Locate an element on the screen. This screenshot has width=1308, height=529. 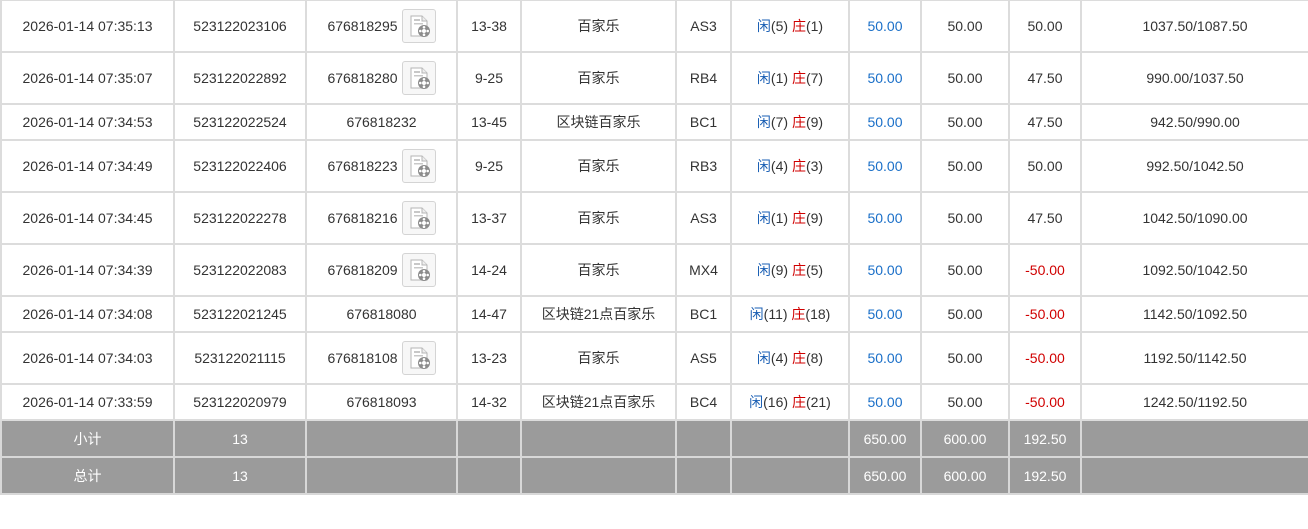
shoe-code: RB3 is located at coordinates (703, 166).